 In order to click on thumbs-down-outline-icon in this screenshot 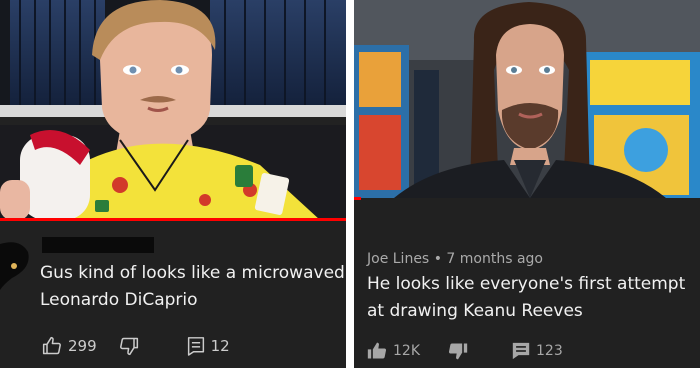, I will do `click(128, 346)`.